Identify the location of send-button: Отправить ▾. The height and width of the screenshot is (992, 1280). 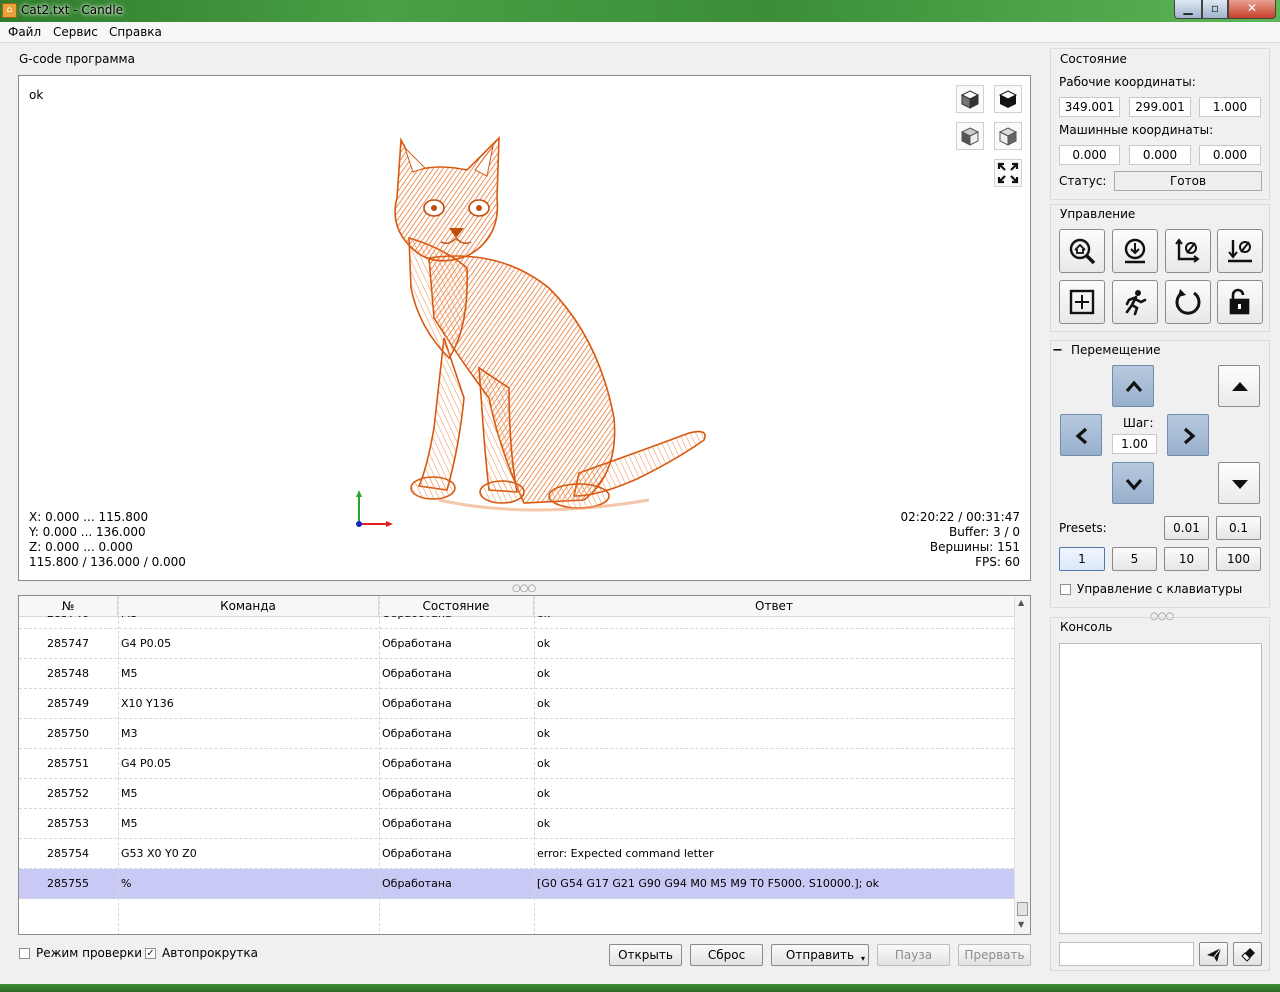
(820, 955).